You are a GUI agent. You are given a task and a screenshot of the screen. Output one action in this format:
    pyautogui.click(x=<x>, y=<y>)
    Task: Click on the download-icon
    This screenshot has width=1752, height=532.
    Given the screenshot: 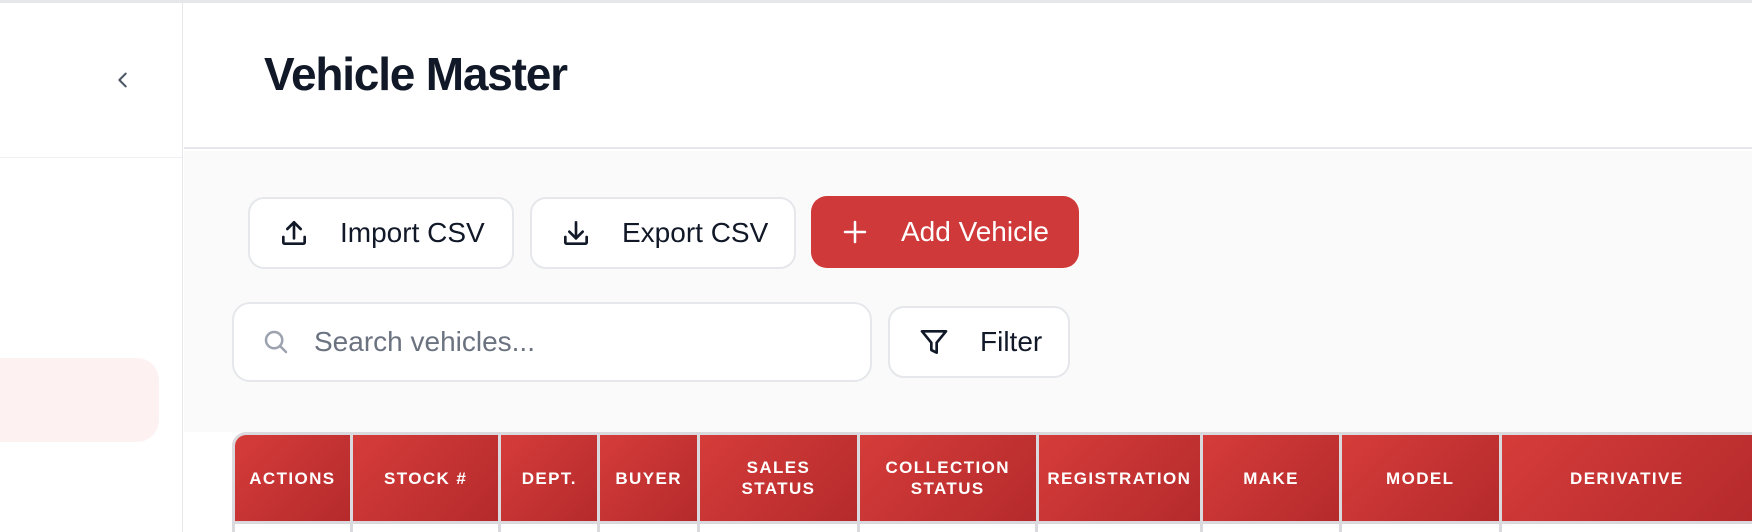 What is the action you would take?
    pyautogui.click(x=576, y=233)
    